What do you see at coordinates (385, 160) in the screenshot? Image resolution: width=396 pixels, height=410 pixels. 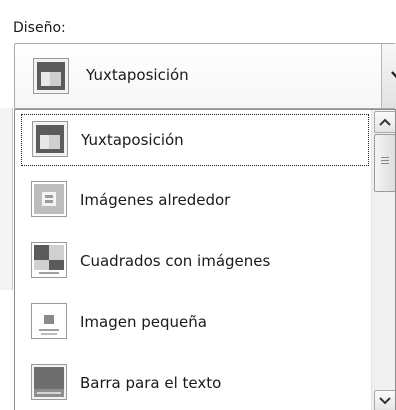 I see `grip-icon` at bounding box center [385, 160].